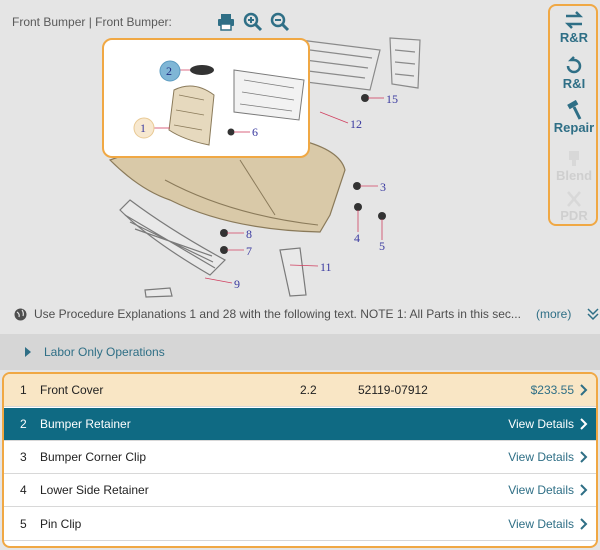 This screenshot has height=550, width=600. I want to click on rail-item-repair: Repair, so click(574, 117).